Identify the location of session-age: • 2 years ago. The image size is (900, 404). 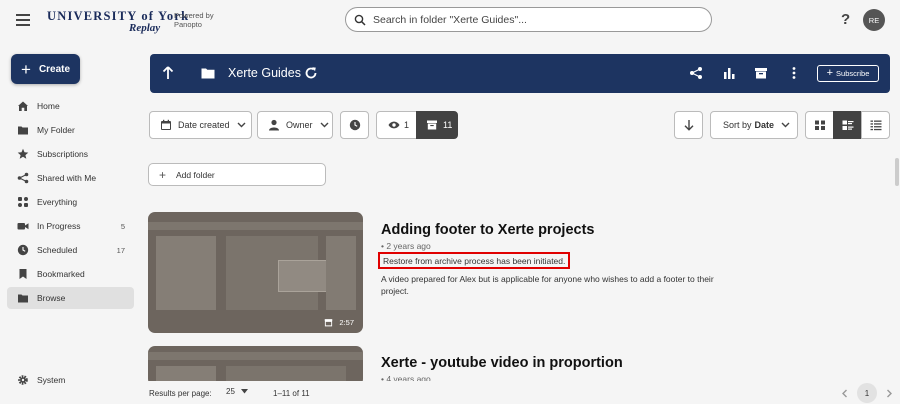
(406, 246).